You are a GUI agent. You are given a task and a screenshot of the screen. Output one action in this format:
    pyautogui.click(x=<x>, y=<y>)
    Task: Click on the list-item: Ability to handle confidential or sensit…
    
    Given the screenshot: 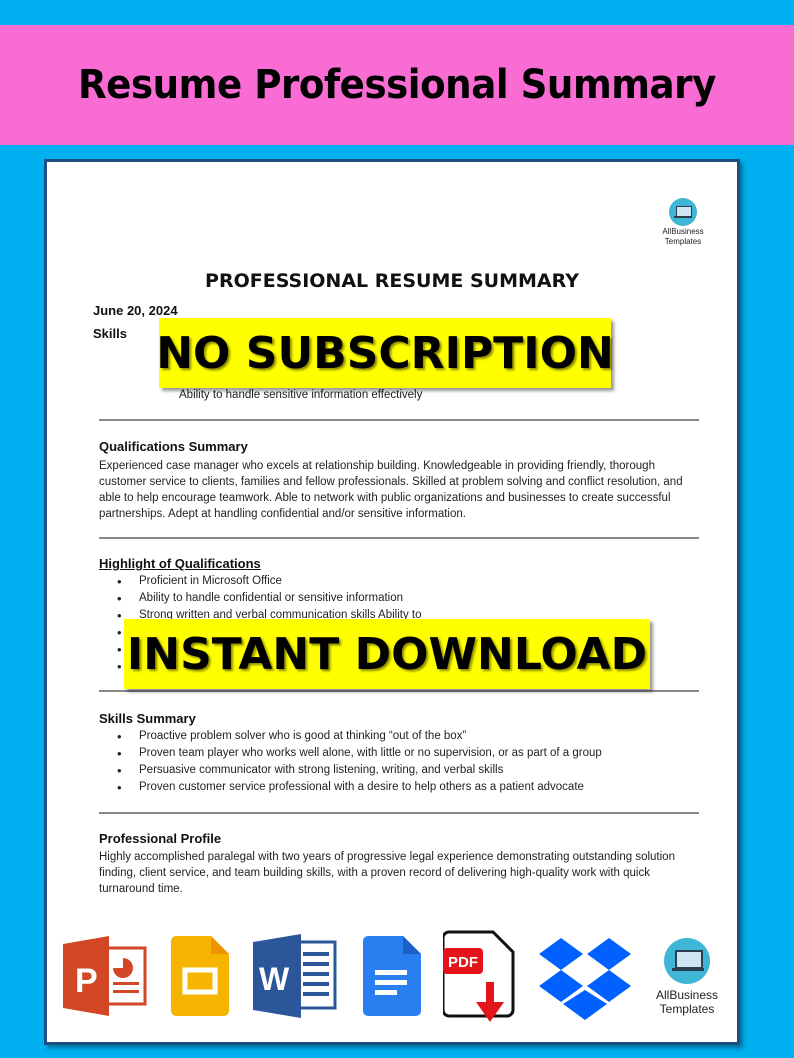 What is the action you would take?
    pyautogui.click(x=260, y=598)
    